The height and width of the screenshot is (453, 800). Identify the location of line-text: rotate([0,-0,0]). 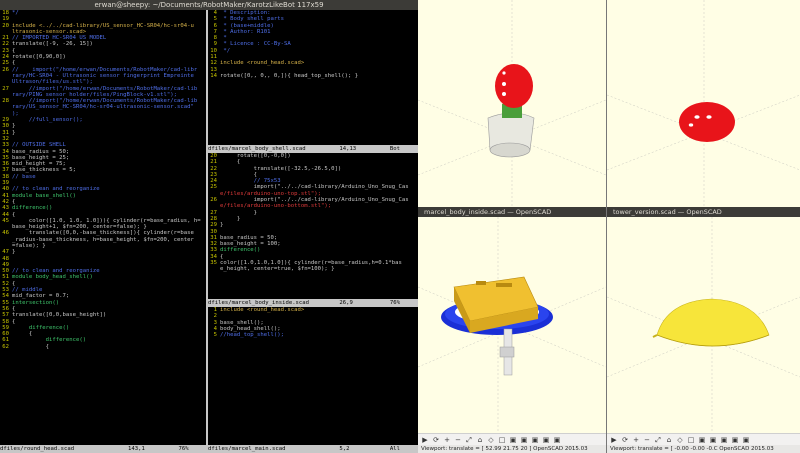
(255, 156).